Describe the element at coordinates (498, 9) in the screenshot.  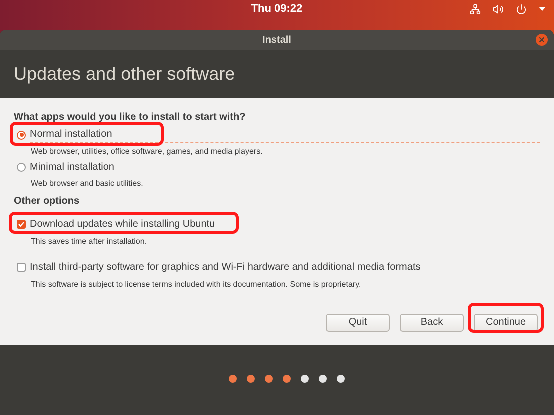
I see `volume-icon` at that location.